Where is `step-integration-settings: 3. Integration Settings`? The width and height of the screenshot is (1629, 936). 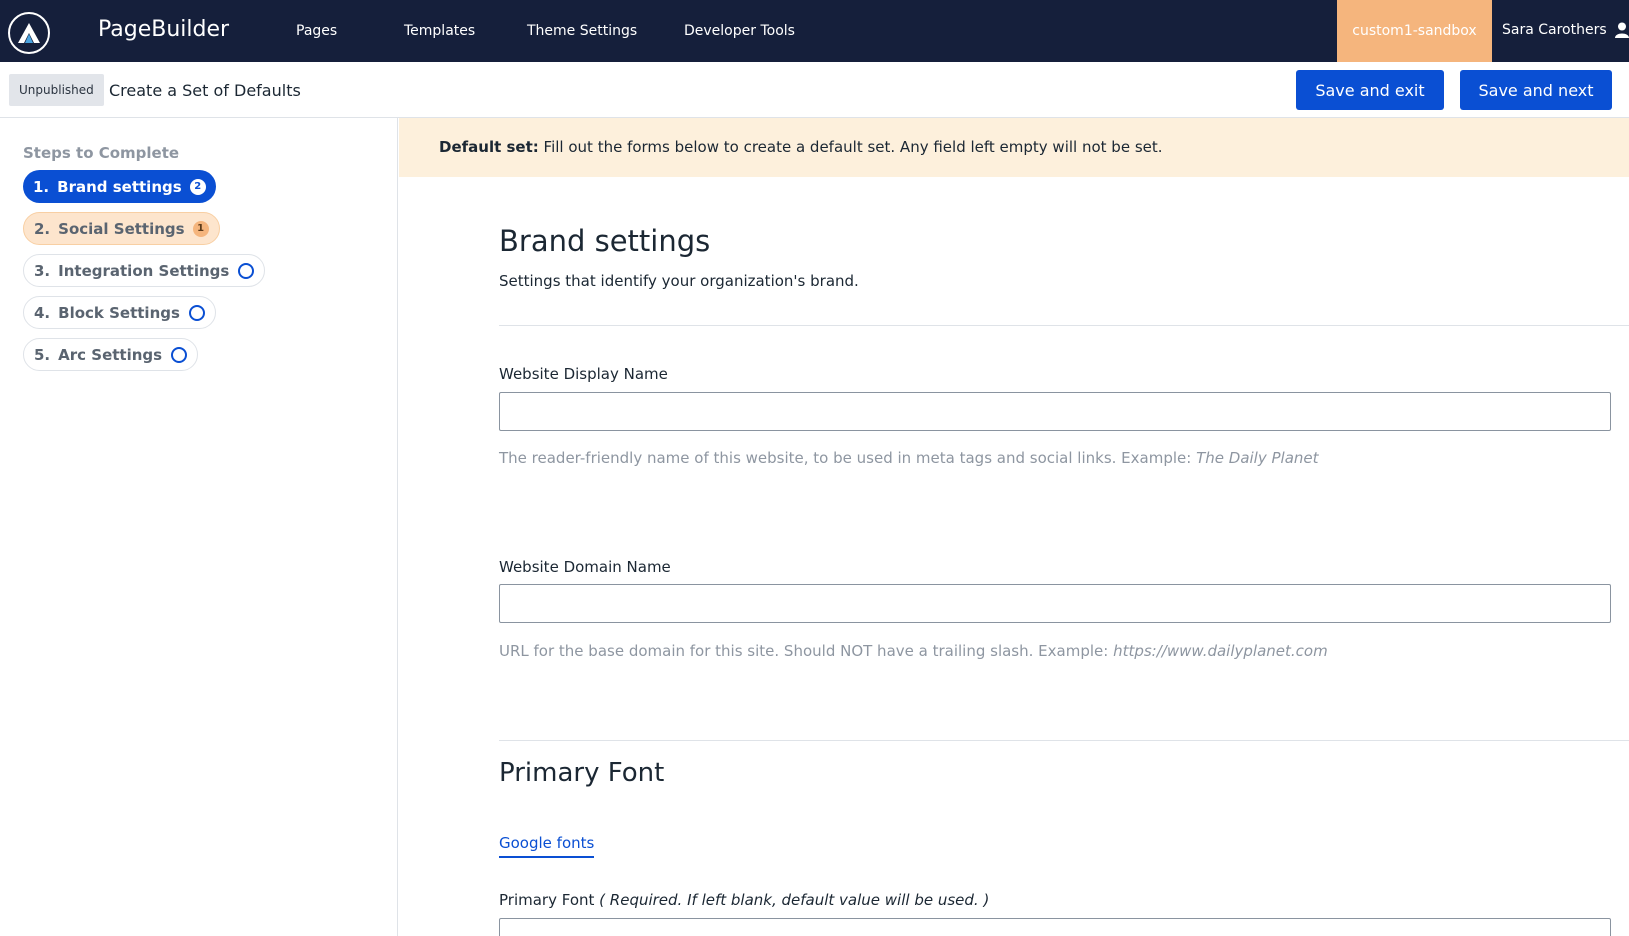 step-integration-settings: 3. Integration Settings is located at coordinates (144, 270).